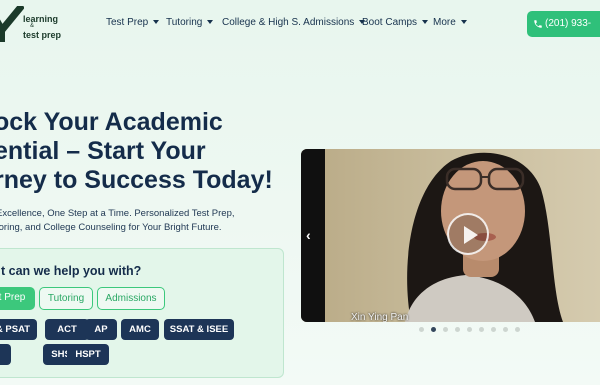 The width and height of the screenshot is (600, 385). What do you see at coordinates (42, 35) in the screenshot?
I see `brand-name-line2: test prep` at bounding box center [42, 35].